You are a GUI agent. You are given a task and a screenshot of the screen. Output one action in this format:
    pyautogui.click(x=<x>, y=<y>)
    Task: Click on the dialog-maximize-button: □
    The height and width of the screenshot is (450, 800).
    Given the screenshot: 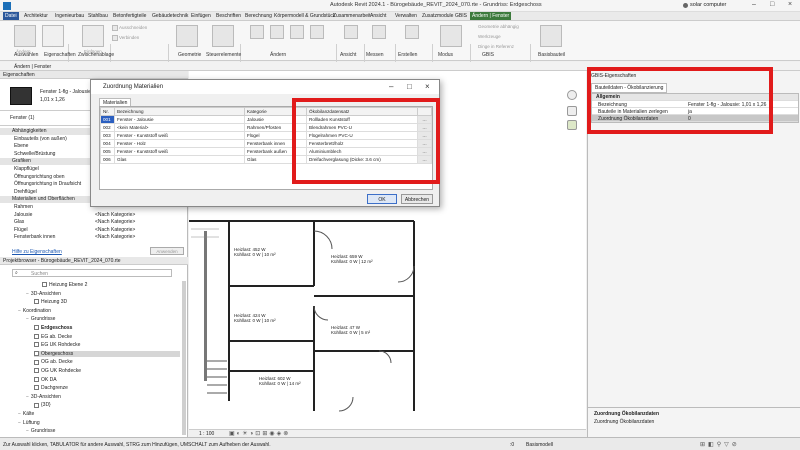 What is the action you would take?
    pyautogui.click(x=409, y=86)
    